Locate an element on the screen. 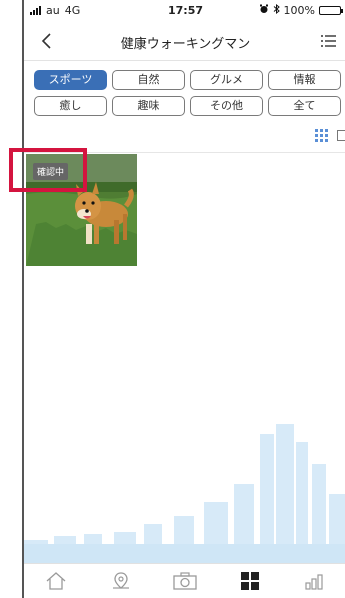 Image resolution: width=345 pixels, height=598 pixels. category-chip-info: 情報 is located at coordinates (304, 80).